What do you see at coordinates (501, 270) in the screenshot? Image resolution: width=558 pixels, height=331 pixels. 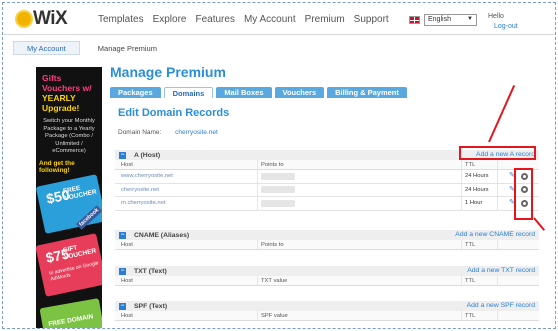 I see `add-txt-record-link: Add a new TXT record` at bounding box center [501, 270].